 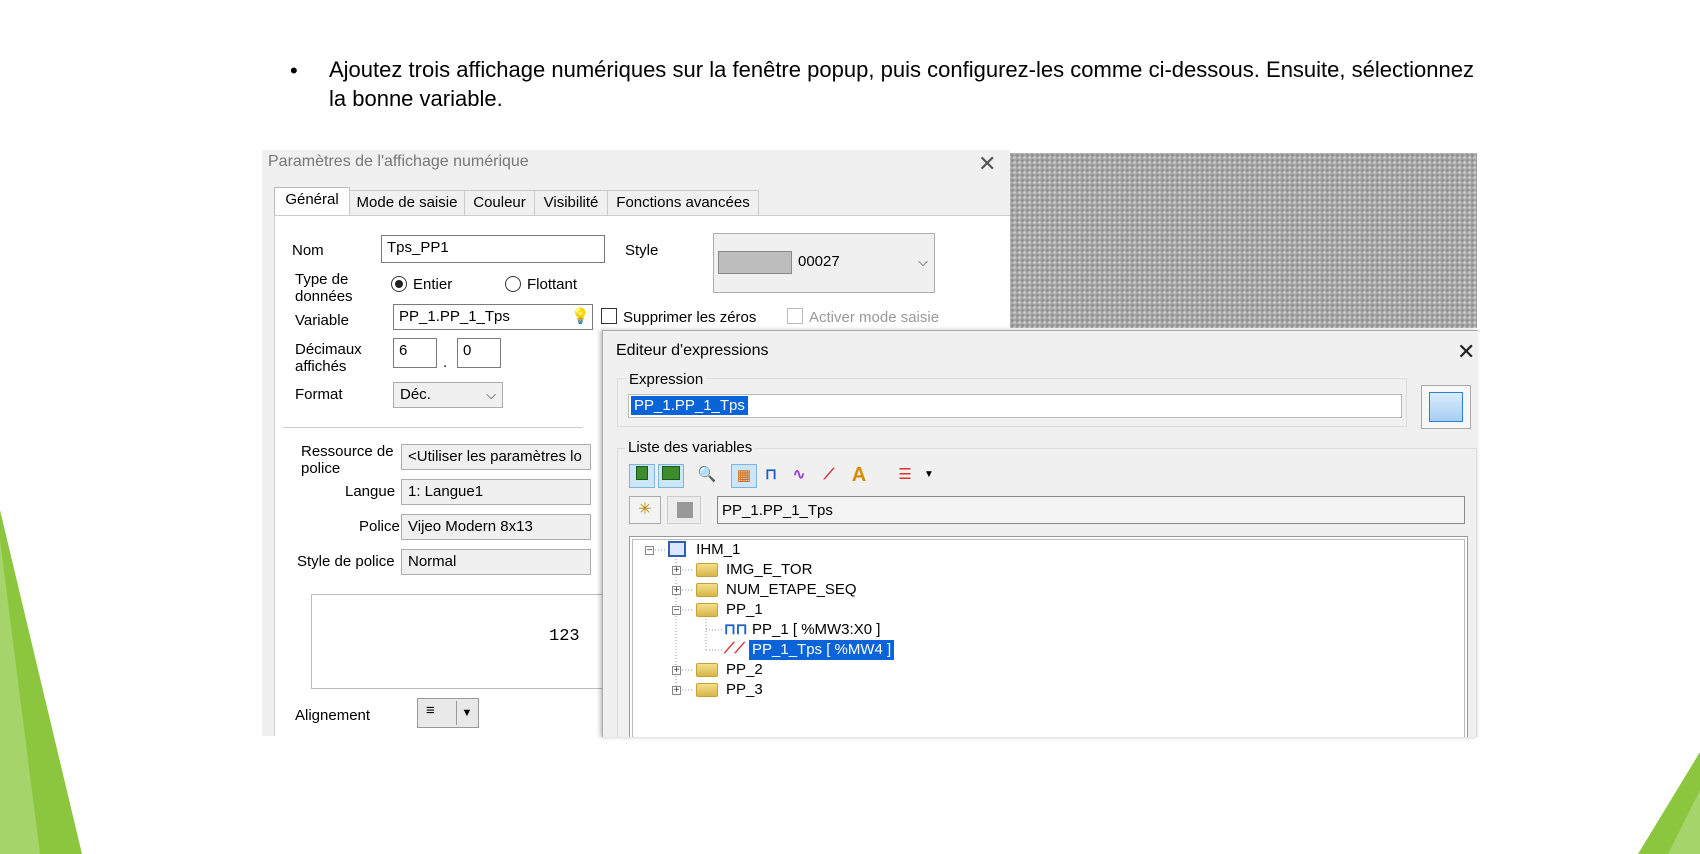 What do you see at coordinates (479, 353) in the screenshot?
I see `decimaux-frac-input: 0` at bounding box center [479, 353].